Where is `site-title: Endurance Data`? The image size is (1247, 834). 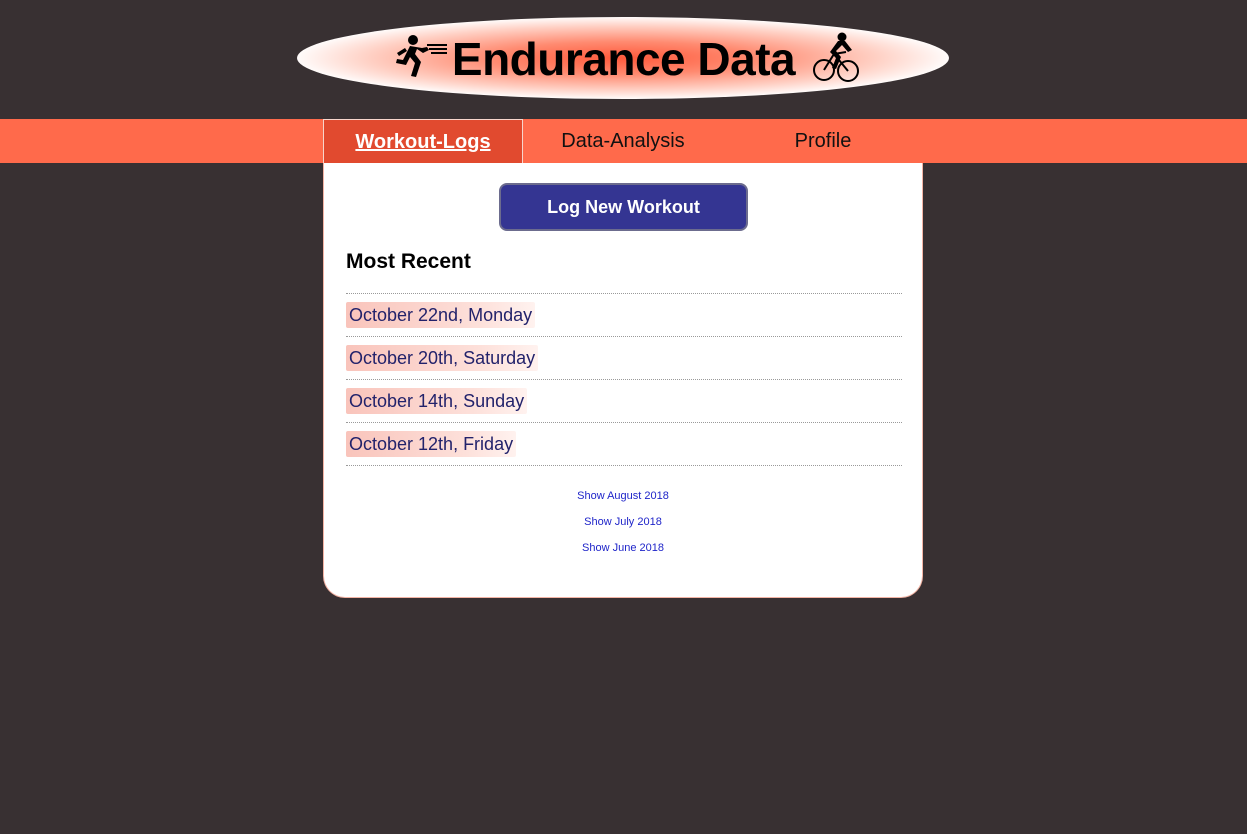 site-title: Endurance Data is located at coordinates (623, 59).